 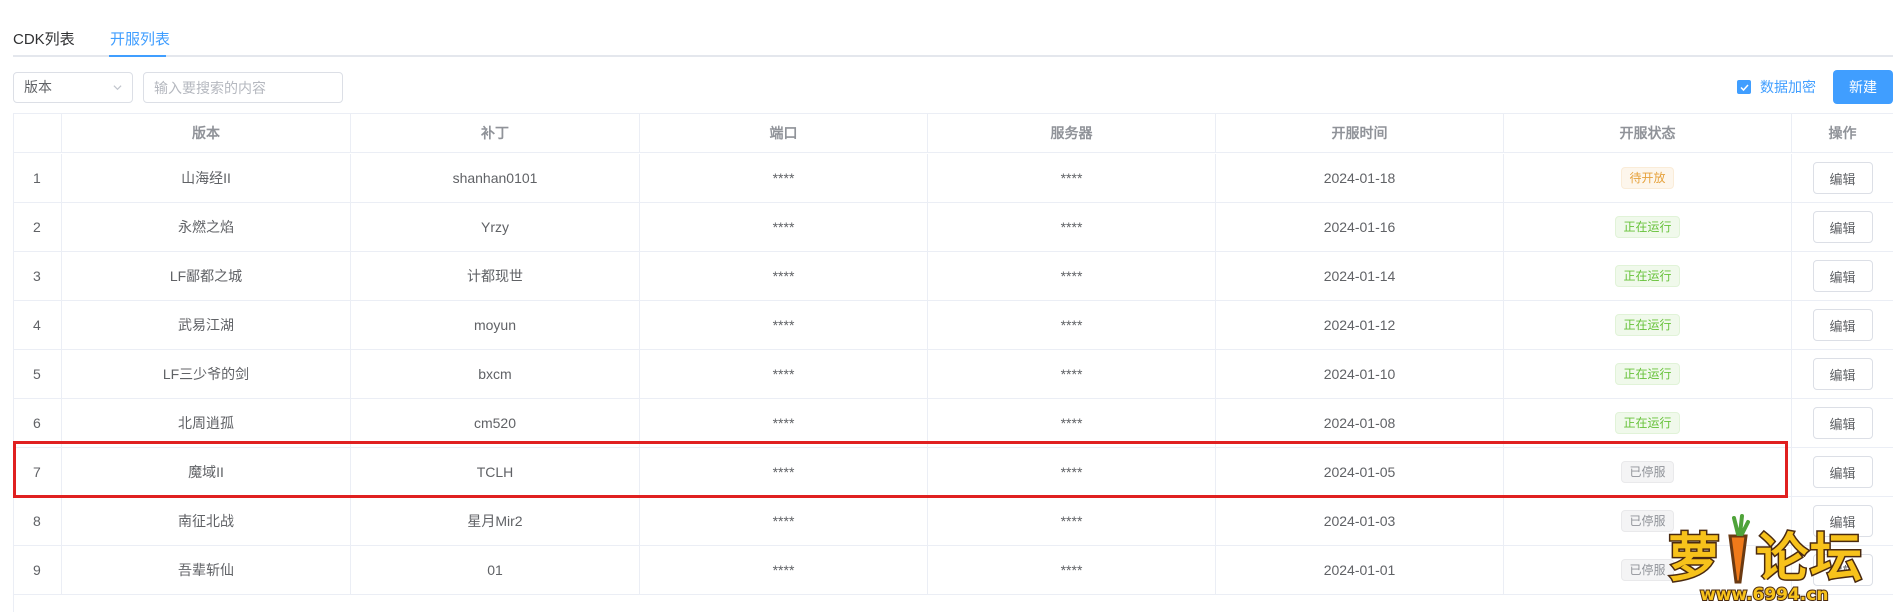 I want to click on cell-version: 北周逍孤, so click(x=206, y=423).